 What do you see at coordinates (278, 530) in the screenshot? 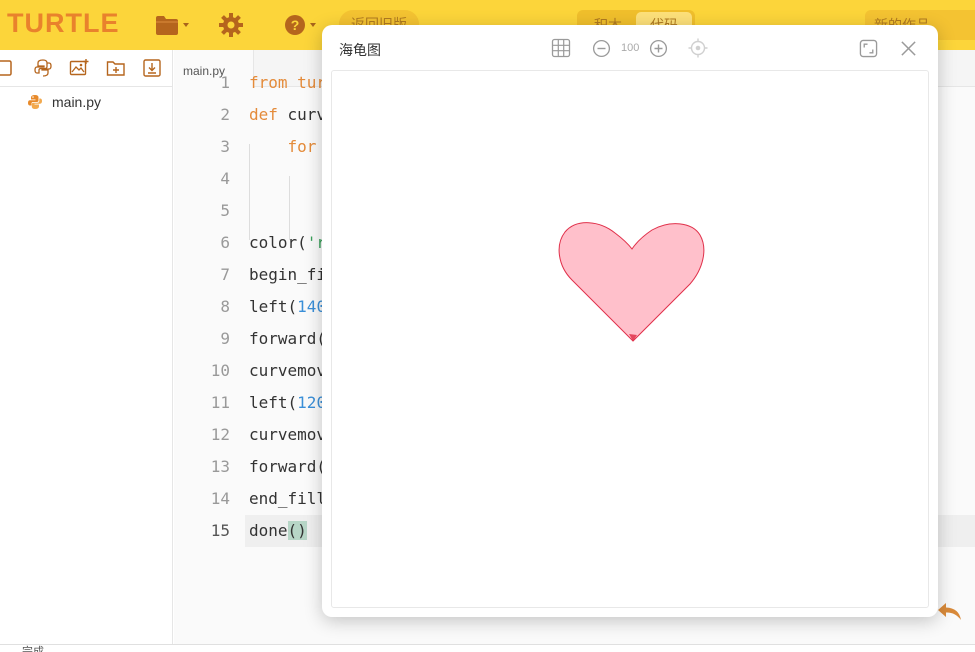
I see `code-text: done()` at bounding box center [278, 530].